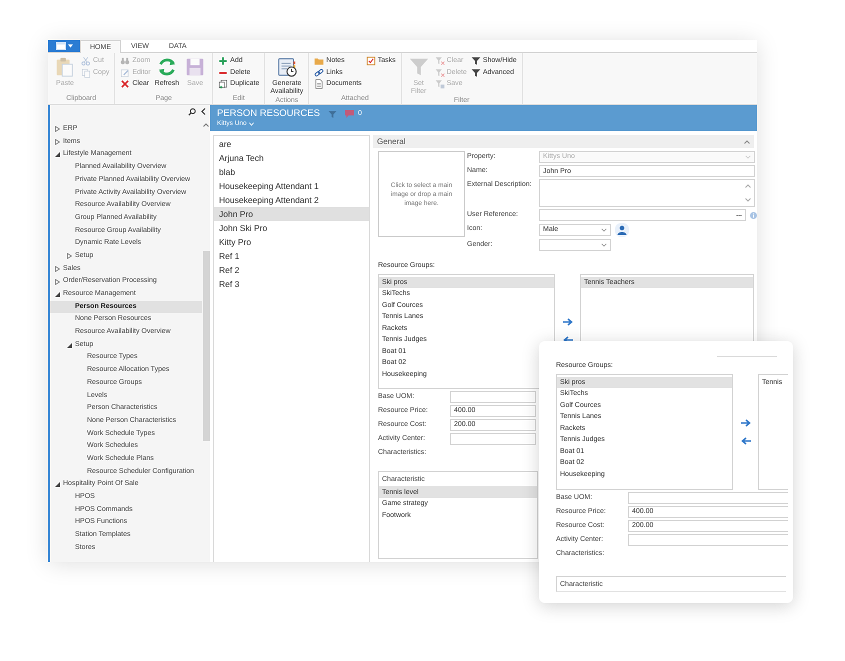 This screenshot has height=661, width=845. I want to click on list-item: Kitty Pro, so click(291, 242).